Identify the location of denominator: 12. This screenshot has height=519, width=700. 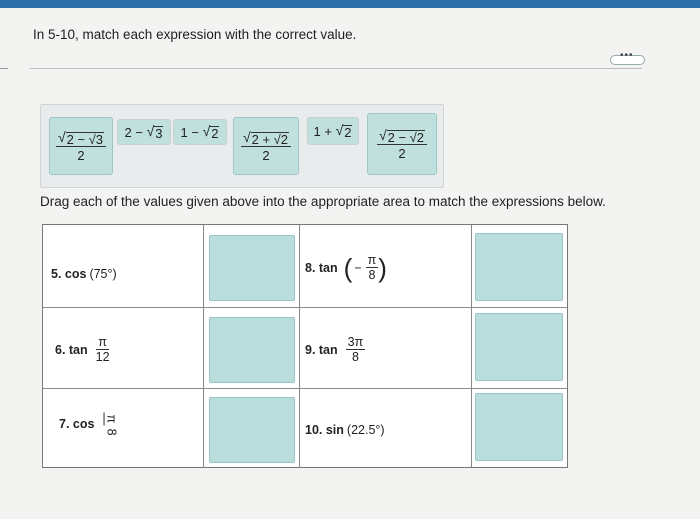
(102, 357).